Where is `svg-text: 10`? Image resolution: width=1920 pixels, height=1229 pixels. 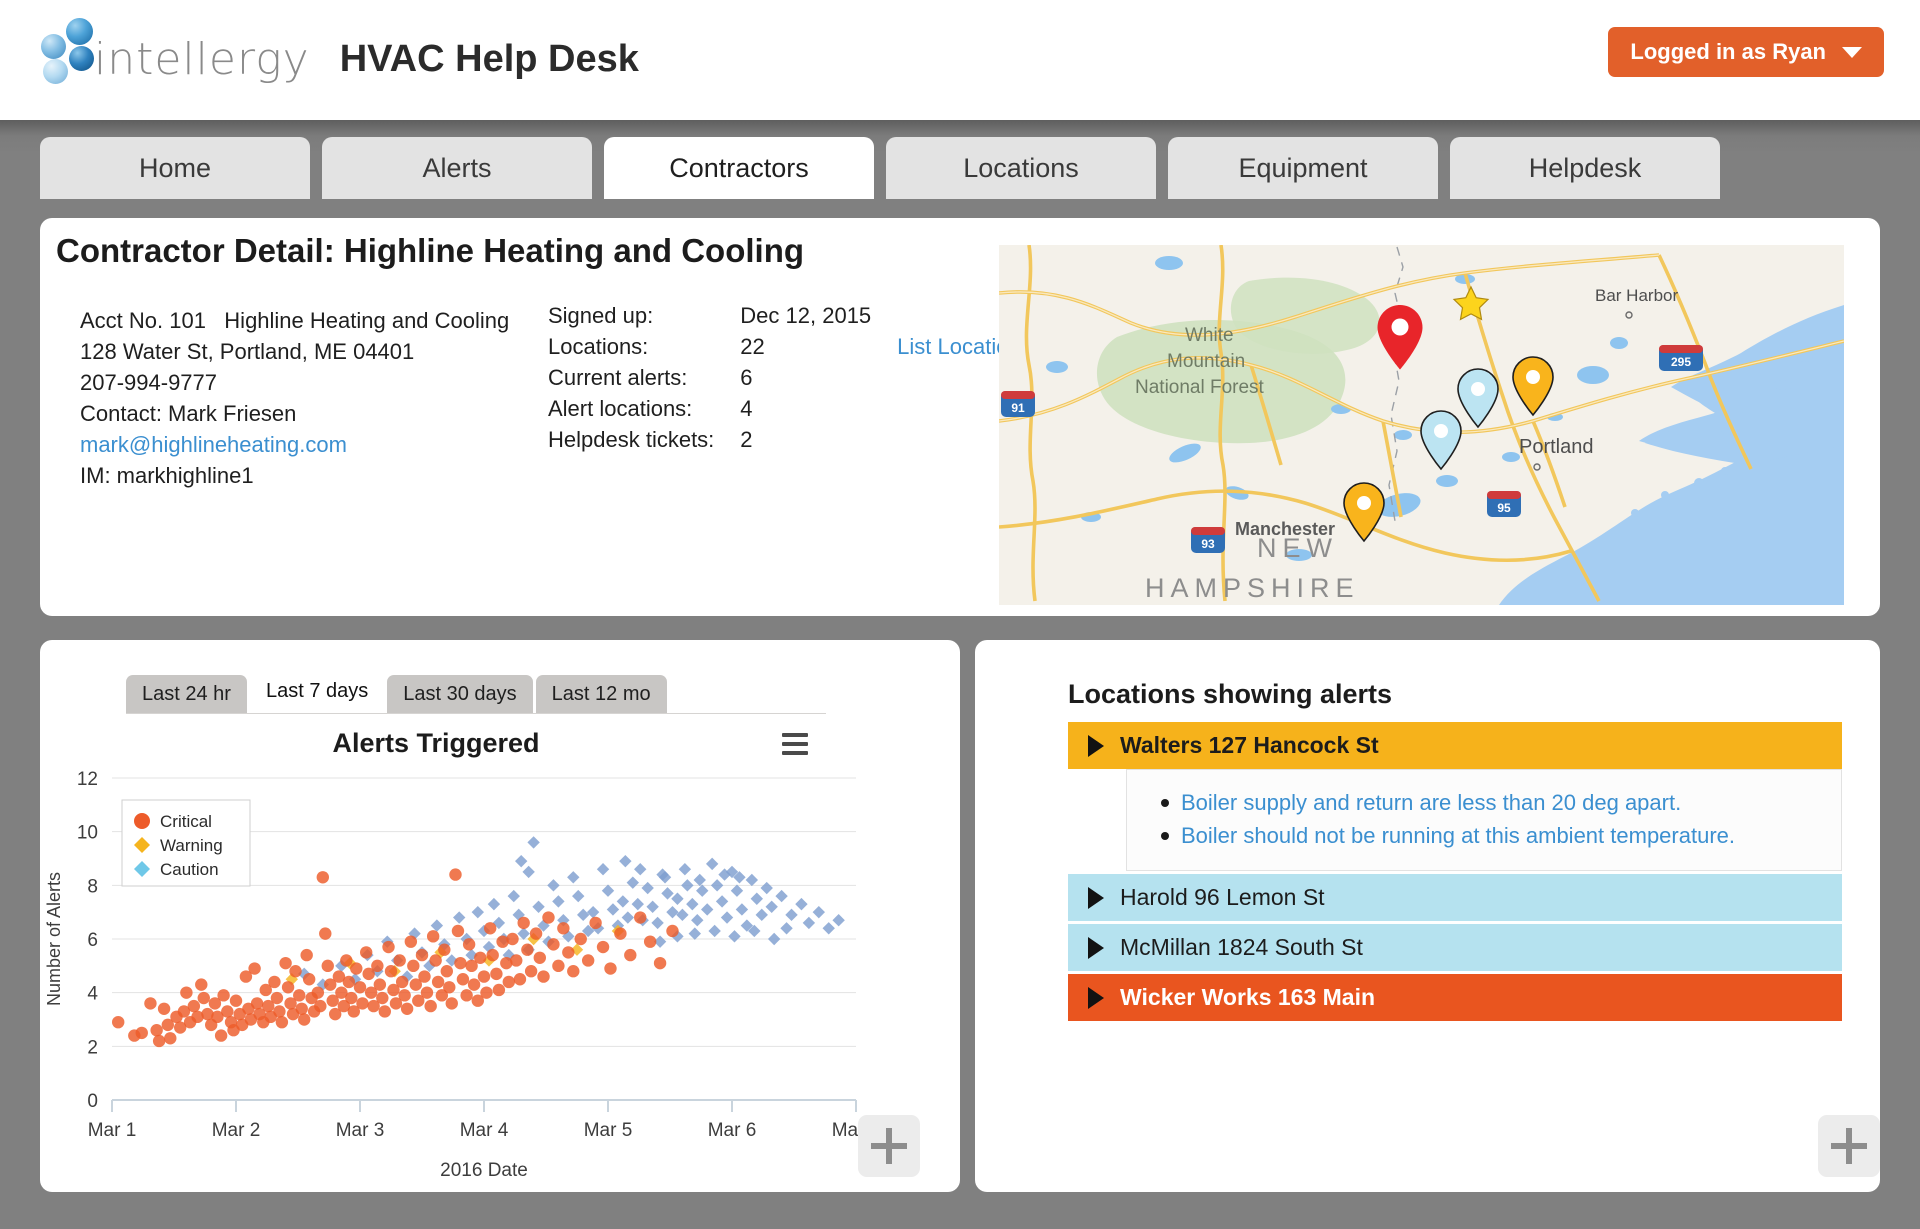
svg-text: 10 is located at coordinates (87, 833).